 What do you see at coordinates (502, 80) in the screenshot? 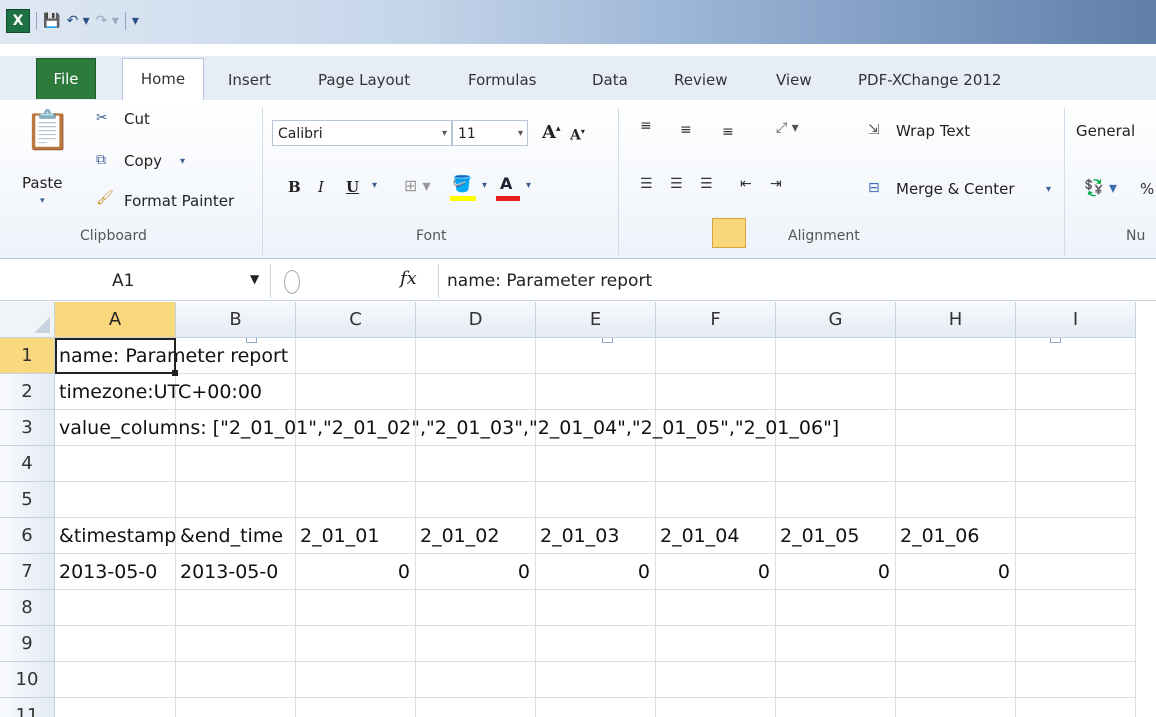
I see `tab-formulas: Formulas` at bounding box center [502, 80].